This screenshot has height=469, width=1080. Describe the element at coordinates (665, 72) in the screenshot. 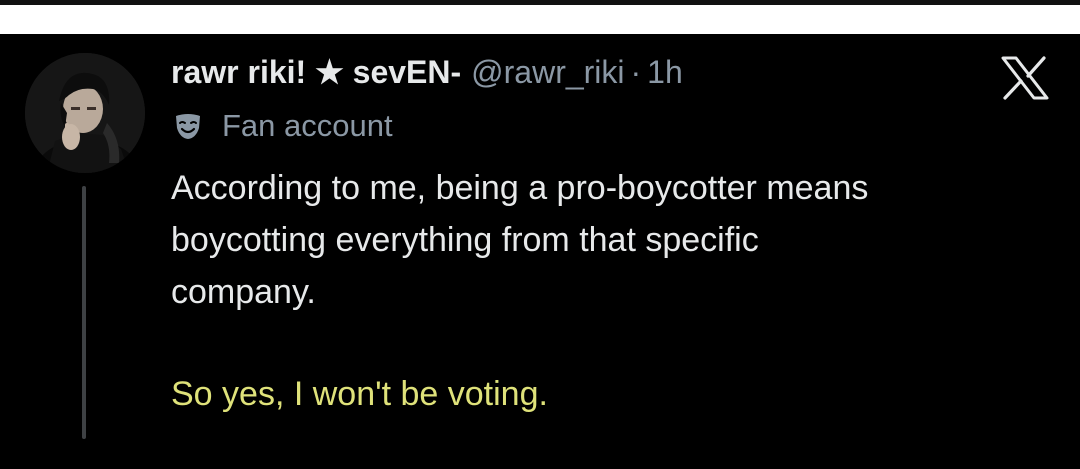

I see `timestamp: 1h` at that location.